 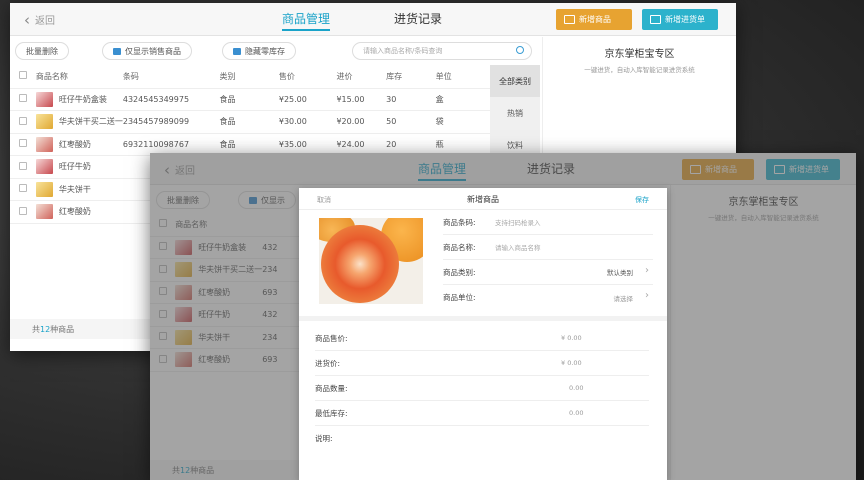 I want to click on col-category: 类别, so click(x=249, y=77).